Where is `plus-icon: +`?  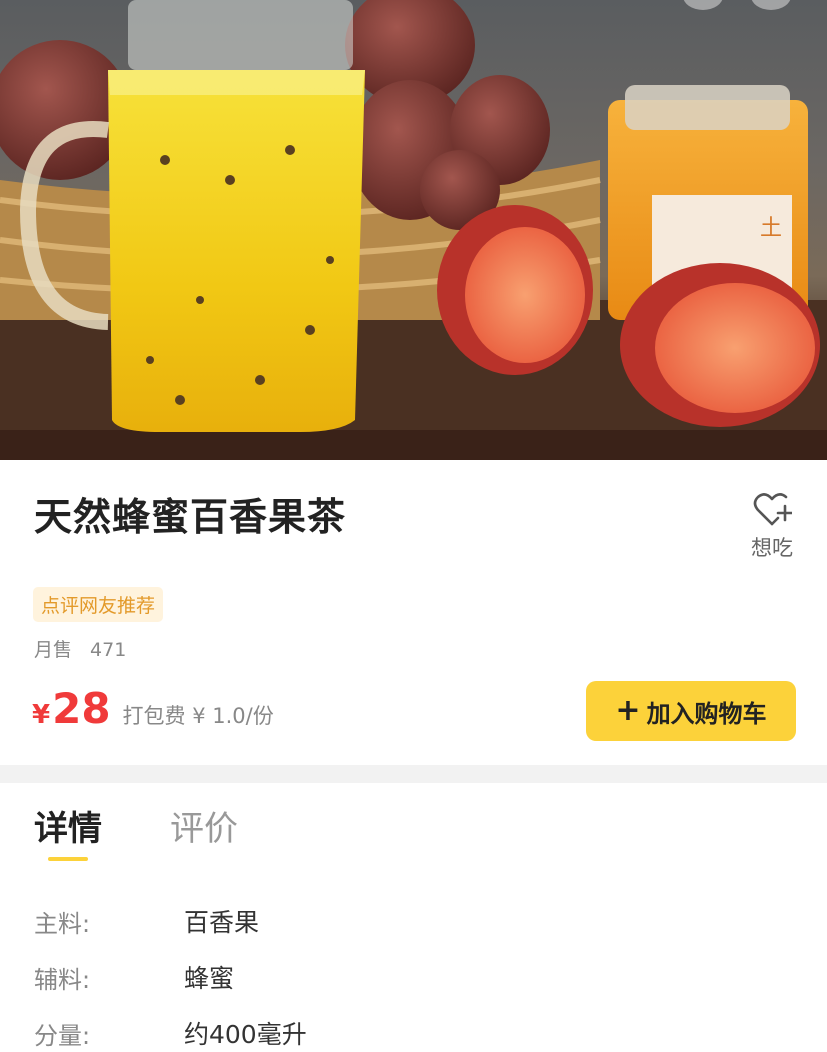 plus-icon: + is located at coordinates (628, 710).